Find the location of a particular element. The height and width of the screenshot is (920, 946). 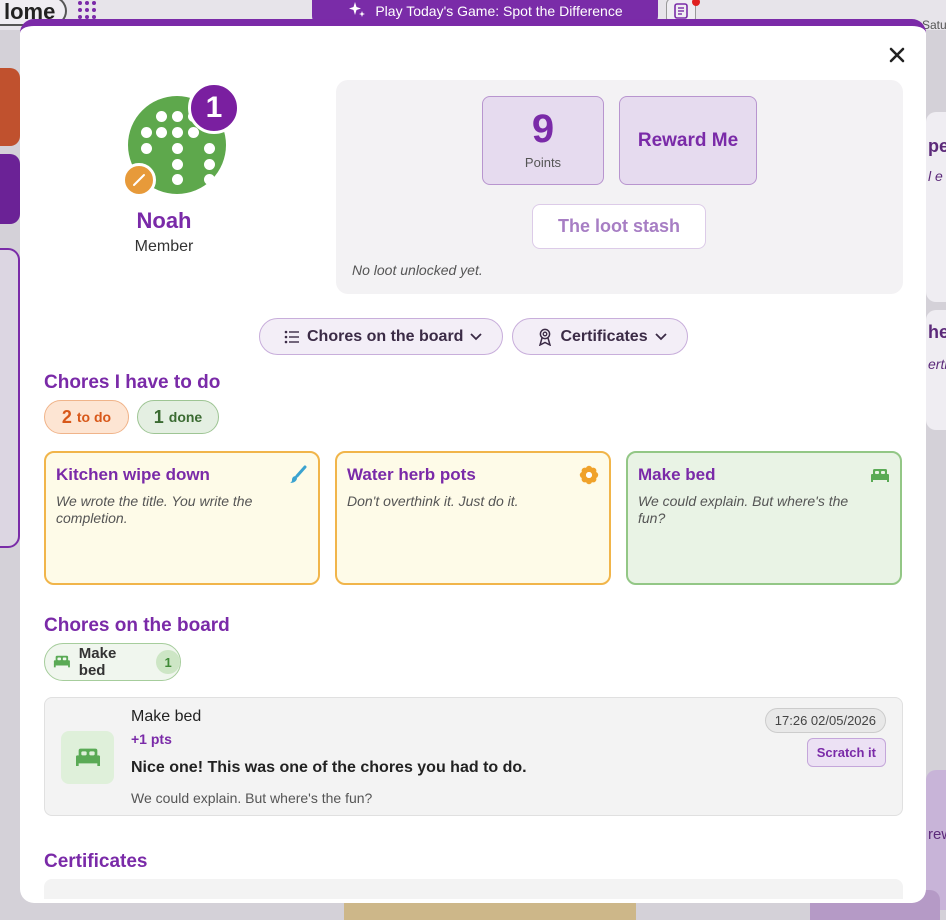

reward-me-button: Reward Me is located at coordinates (688, 140).